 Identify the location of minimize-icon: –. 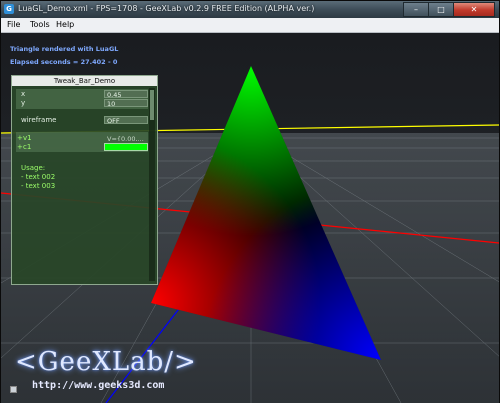
(416, 9).